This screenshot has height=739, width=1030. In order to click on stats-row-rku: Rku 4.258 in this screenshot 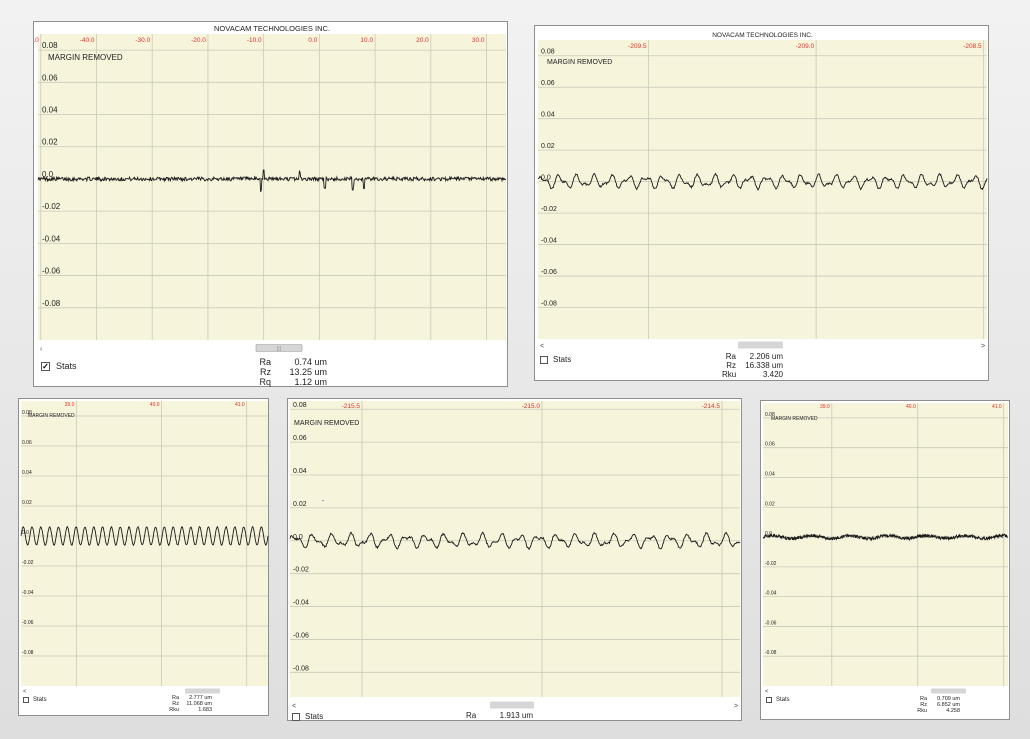, I will do `click(937, 711)`.